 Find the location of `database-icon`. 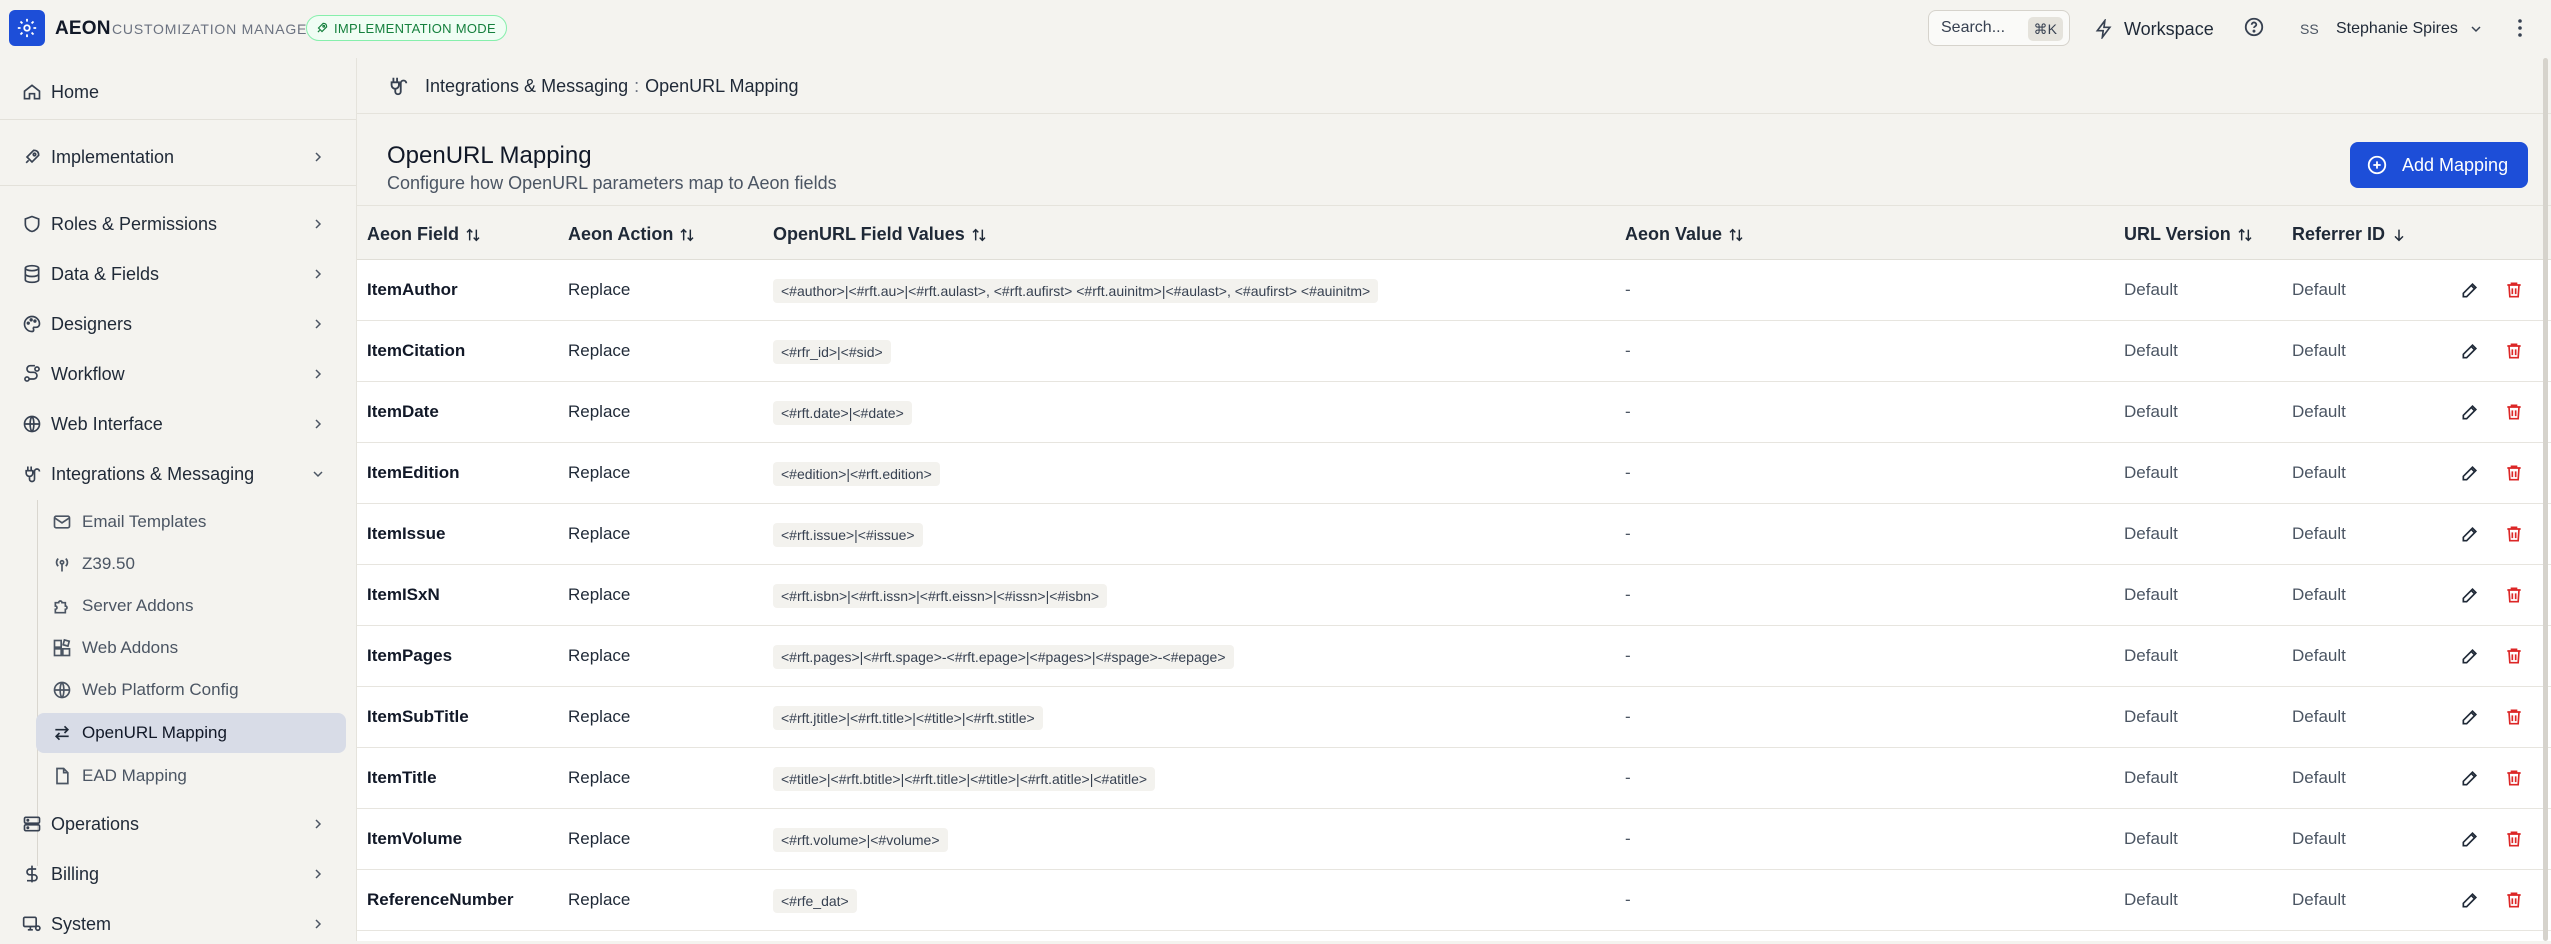

database-icon is located at coordinates (32, 274).